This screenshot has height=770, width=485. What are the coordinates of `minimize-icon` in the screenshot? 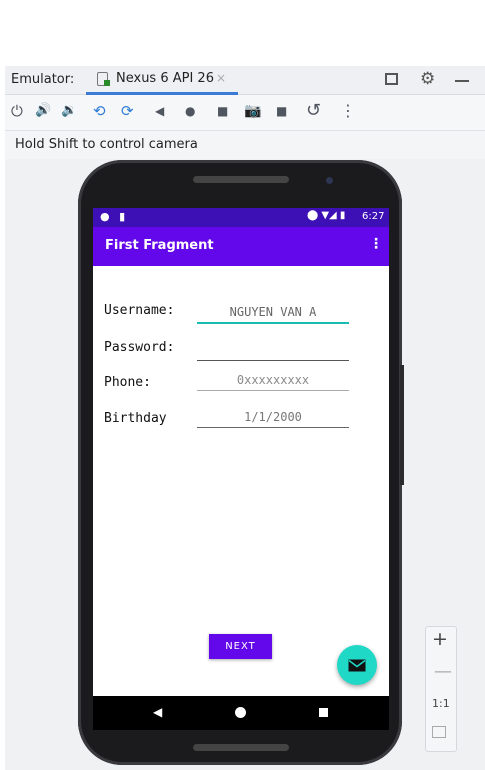 It's located at (462, 81).